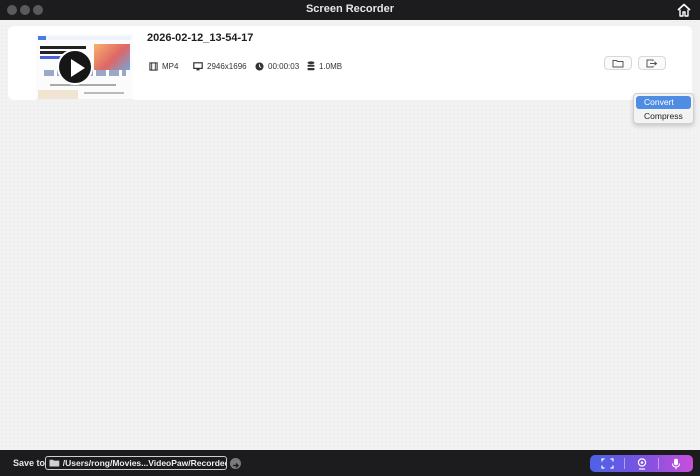 The width and height of the screenshot is (700, 476). I want to click on recording-filename: 2026-02-12_13-54-17, so click(200, 38).